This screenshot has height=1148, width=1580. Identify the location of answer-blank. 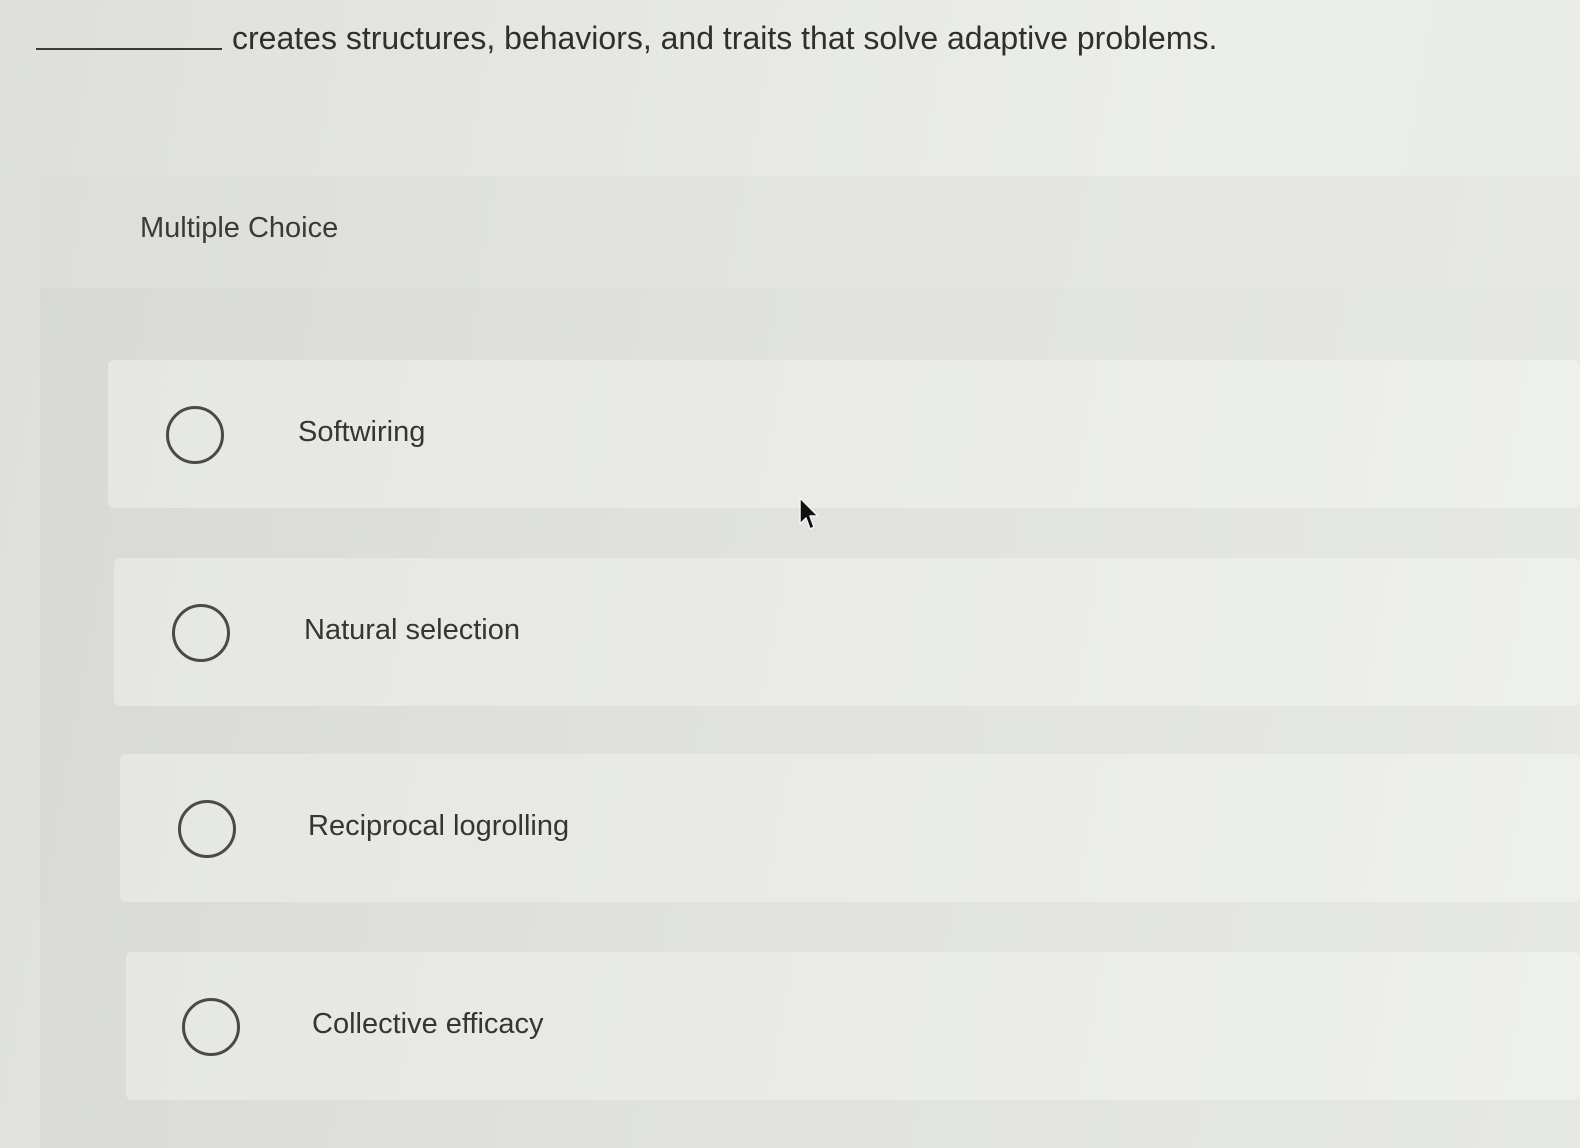
(129, 48).